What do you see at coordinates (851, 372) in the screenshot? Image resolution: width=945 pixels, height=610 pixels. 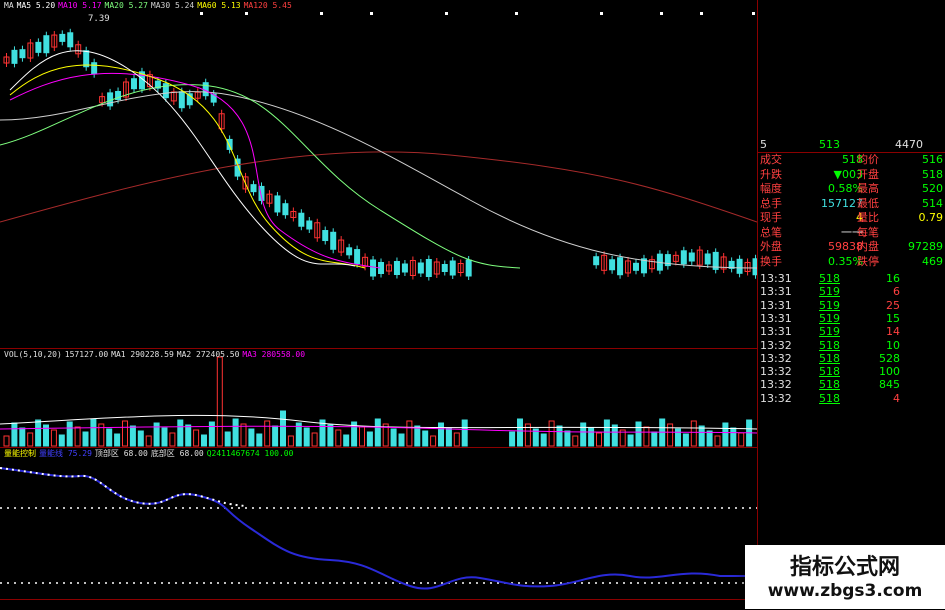 I see `tick-row: 13:32 518 100` at bounding box center [851, 372].